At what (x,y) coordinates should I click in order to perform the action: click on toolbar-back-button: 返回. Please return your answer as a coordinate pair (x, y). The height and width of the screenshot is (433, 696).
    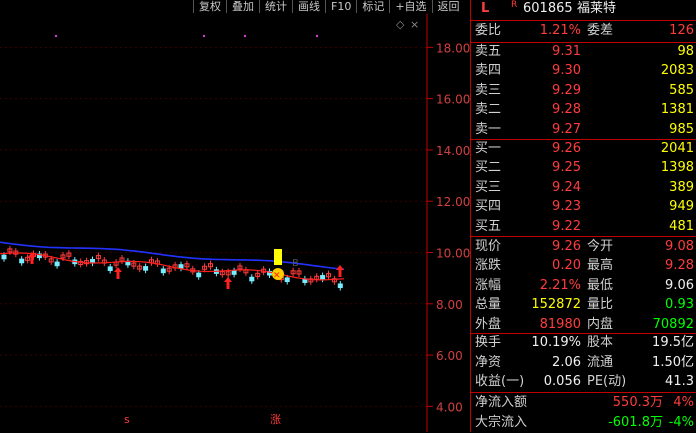
    Looking at the image, I should click on (448, 6).